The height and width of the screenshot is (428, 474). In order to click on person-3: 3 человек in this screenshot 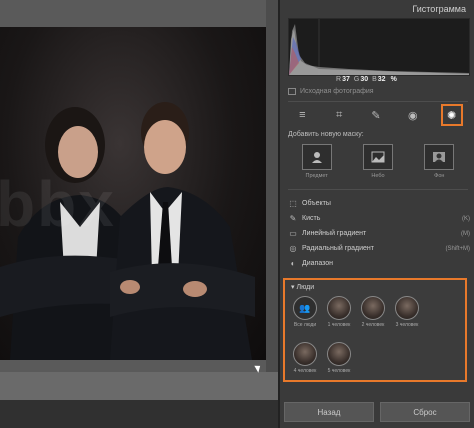, I will do `click(407, 312)`.